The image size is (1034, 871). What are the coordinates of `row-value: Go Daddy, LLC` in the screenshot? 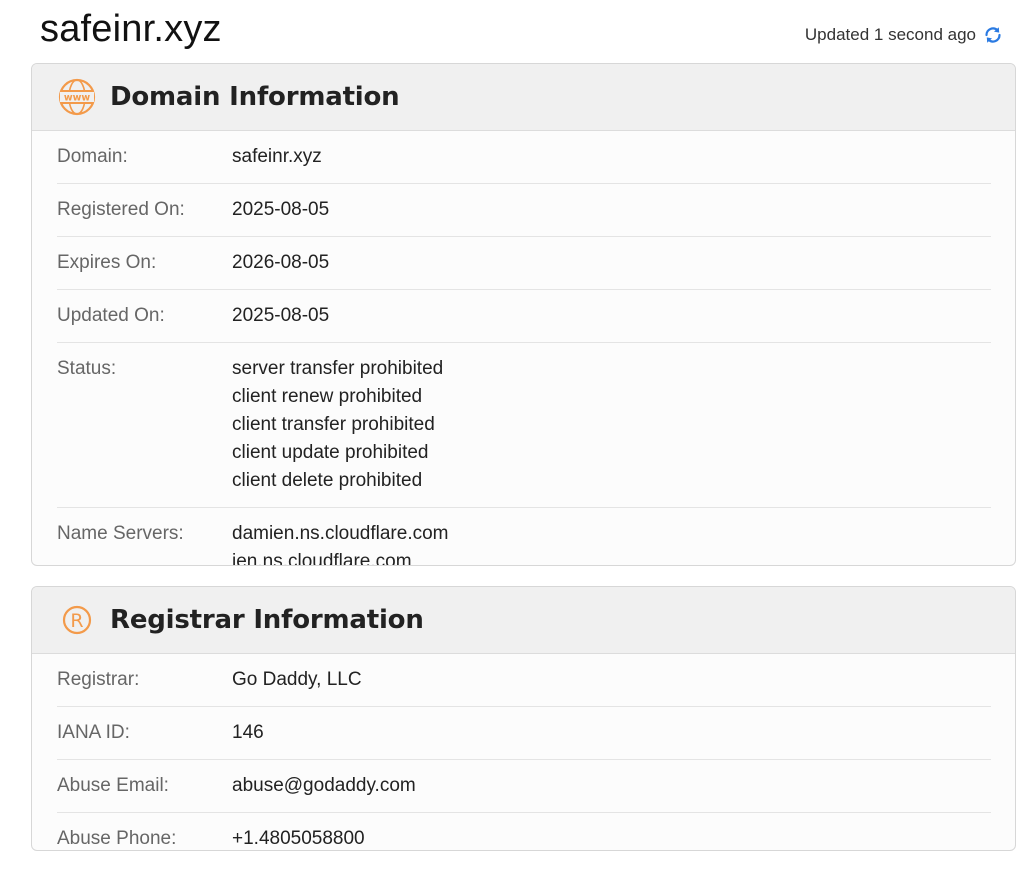 It's located at (297, 680).